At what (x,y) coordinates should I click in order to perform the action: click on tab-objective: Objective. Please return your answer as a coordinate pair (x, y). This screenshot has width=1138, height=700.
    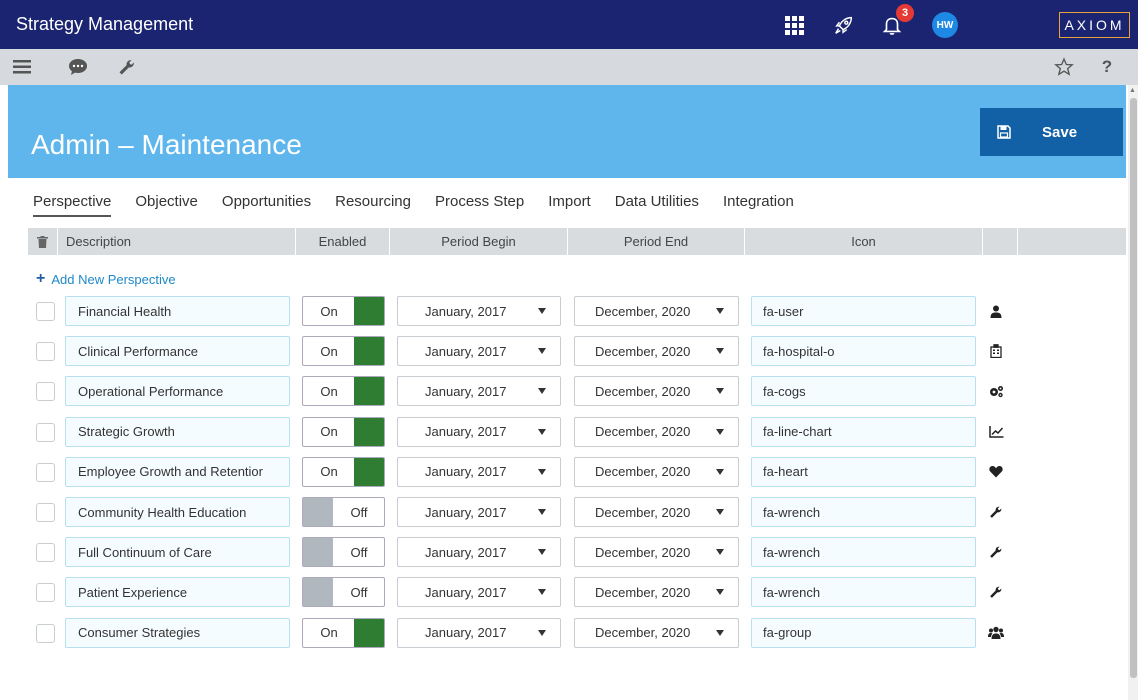
    Looking at the image, I should click on (166, 205).